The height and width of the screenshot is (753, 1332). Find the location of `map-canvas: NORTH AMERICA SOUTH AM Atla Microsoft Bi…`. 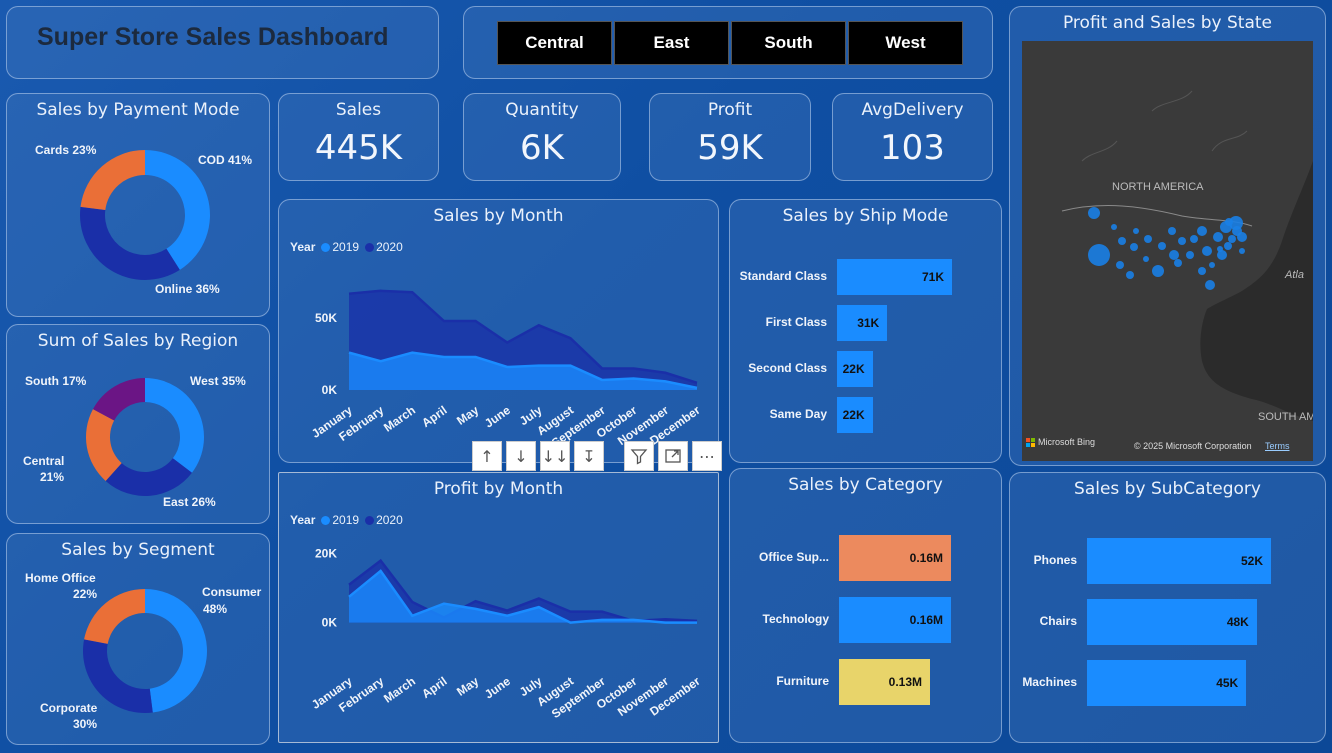

map-canvas: NORTH AMERICA SOUTH AM Atla Microsoft Bi… is located at coordinates (1167, 251).